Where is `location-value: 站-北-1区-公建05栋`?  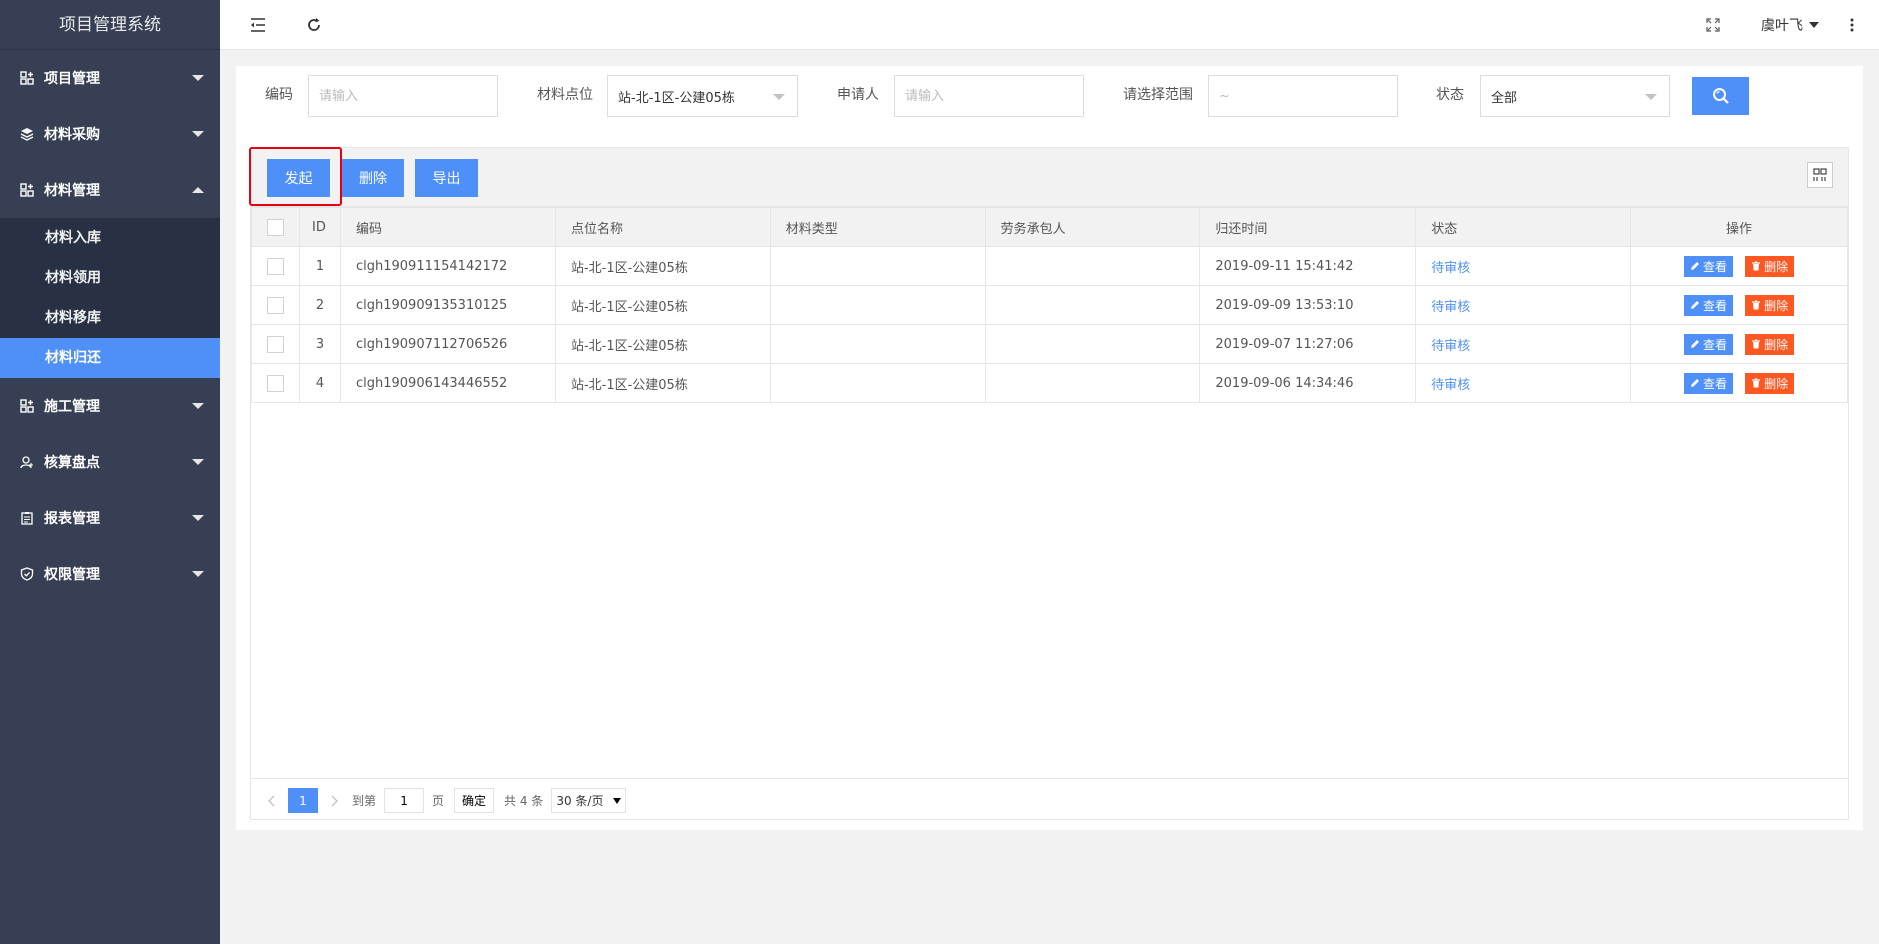
location-value: 站-北-1区-公建05栋 is located at coordinates (676, 98).